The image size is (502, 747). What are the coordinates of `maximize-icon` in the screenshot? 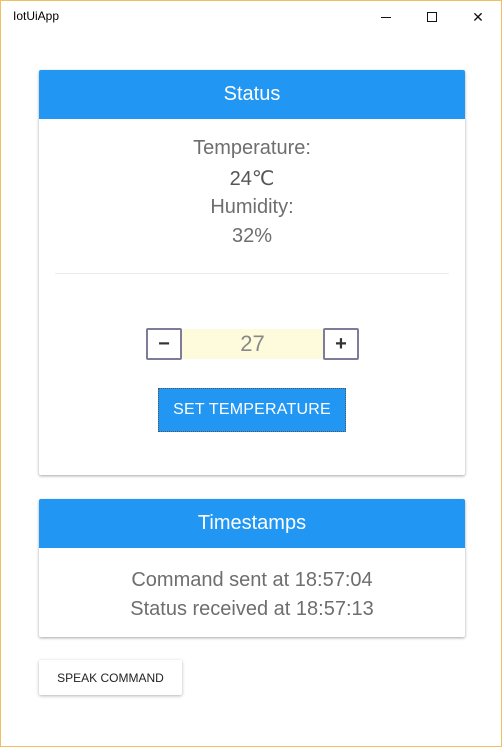 It's located at (432, 17).